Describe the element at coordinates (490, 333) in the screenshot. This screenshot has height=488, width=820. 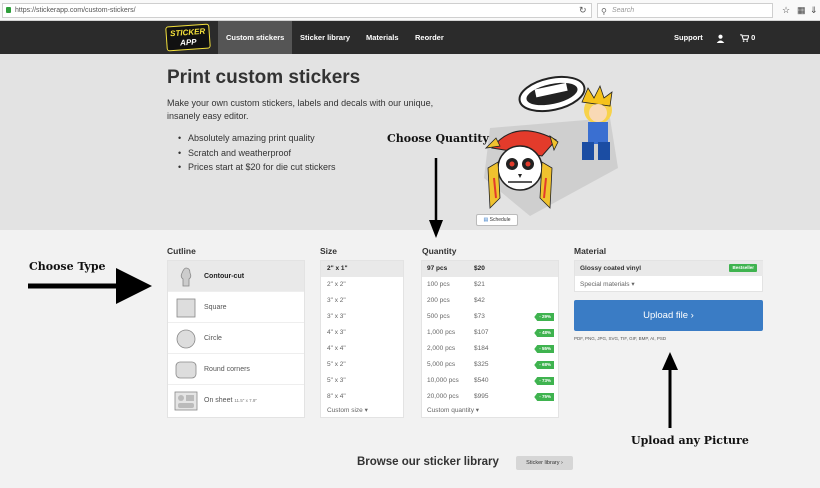
I see `quantity-option: 1,000 pcs $107 - 48%` at that location.